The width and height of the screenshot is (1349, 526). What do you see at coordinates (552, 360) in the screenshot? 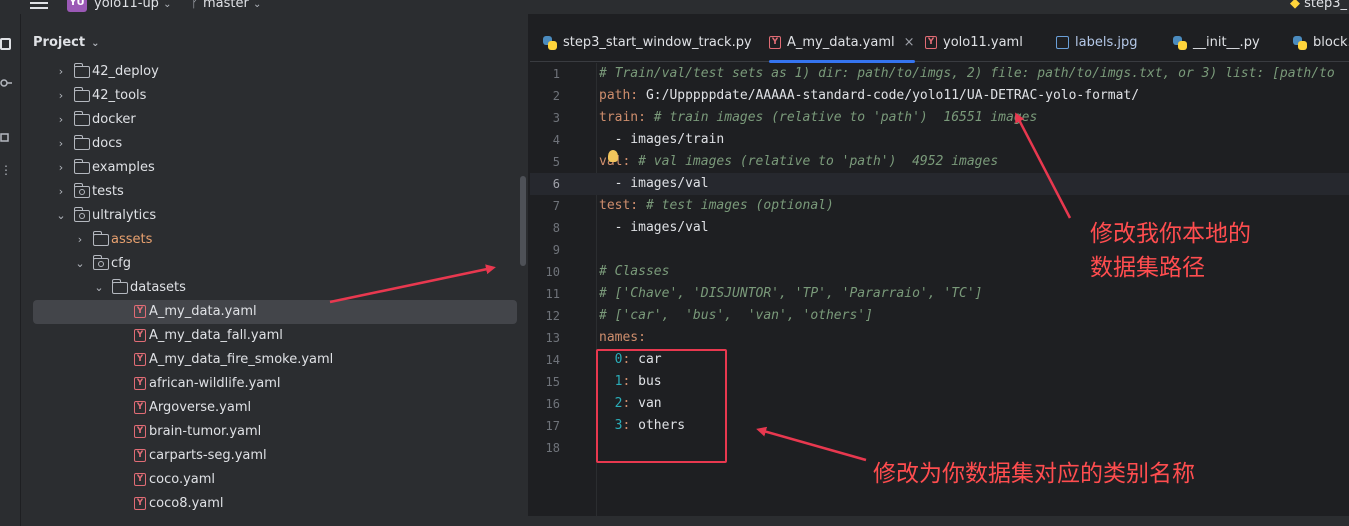
I see `line-number: 14` at bounding box center [552, 360].